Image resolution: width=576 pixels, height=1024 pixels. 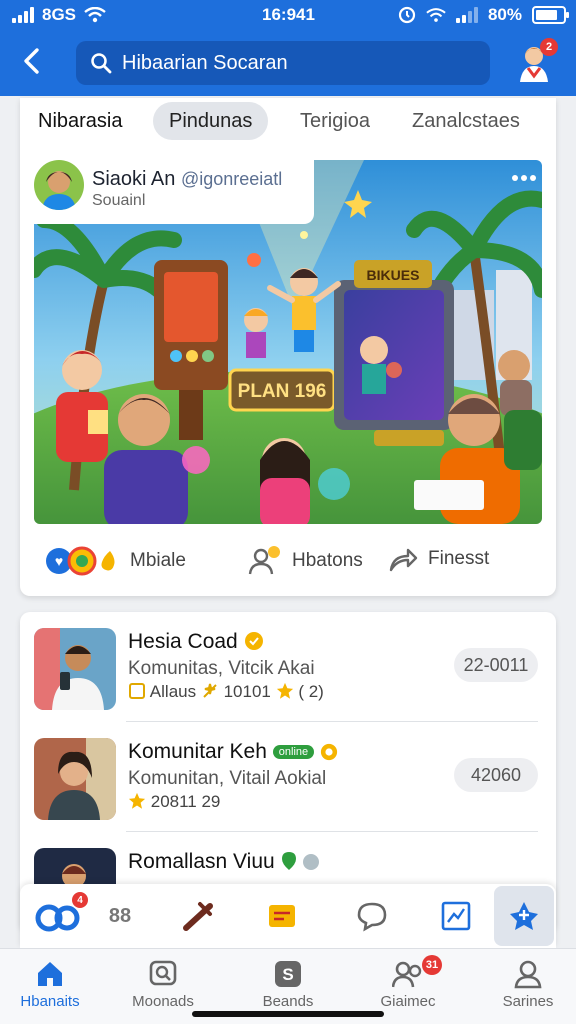 I want to click on toolbar-count: 88, so click(x=120, y=916).